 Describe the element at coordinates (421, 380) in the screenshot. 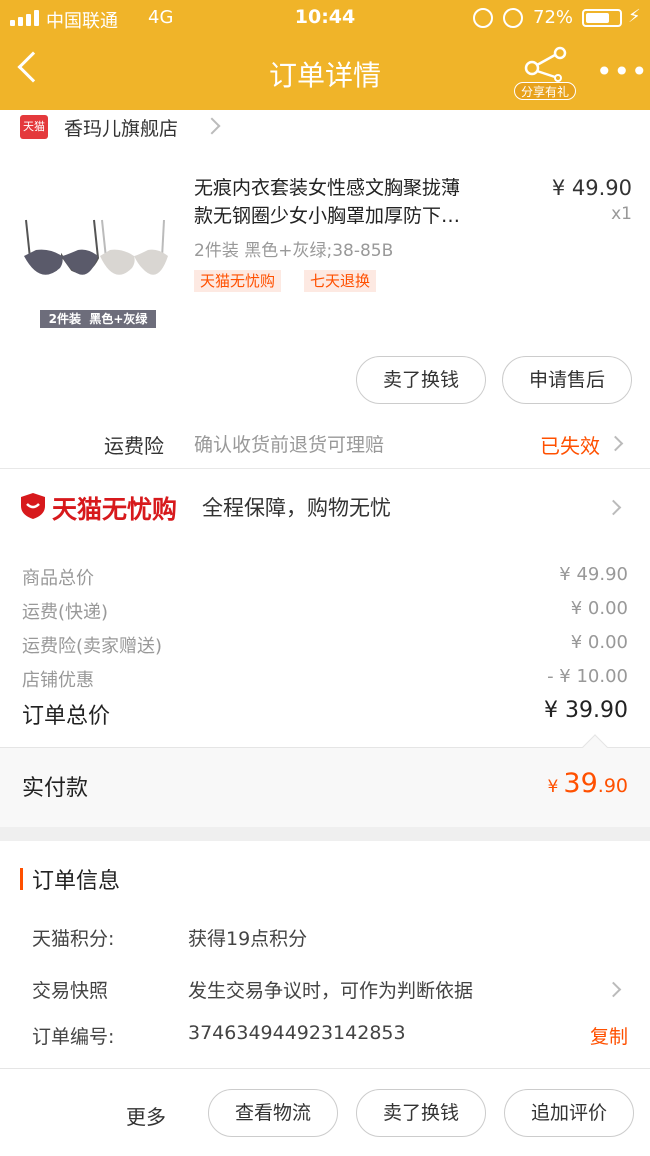

I see `sell-button: 卖了换钱` at that location.